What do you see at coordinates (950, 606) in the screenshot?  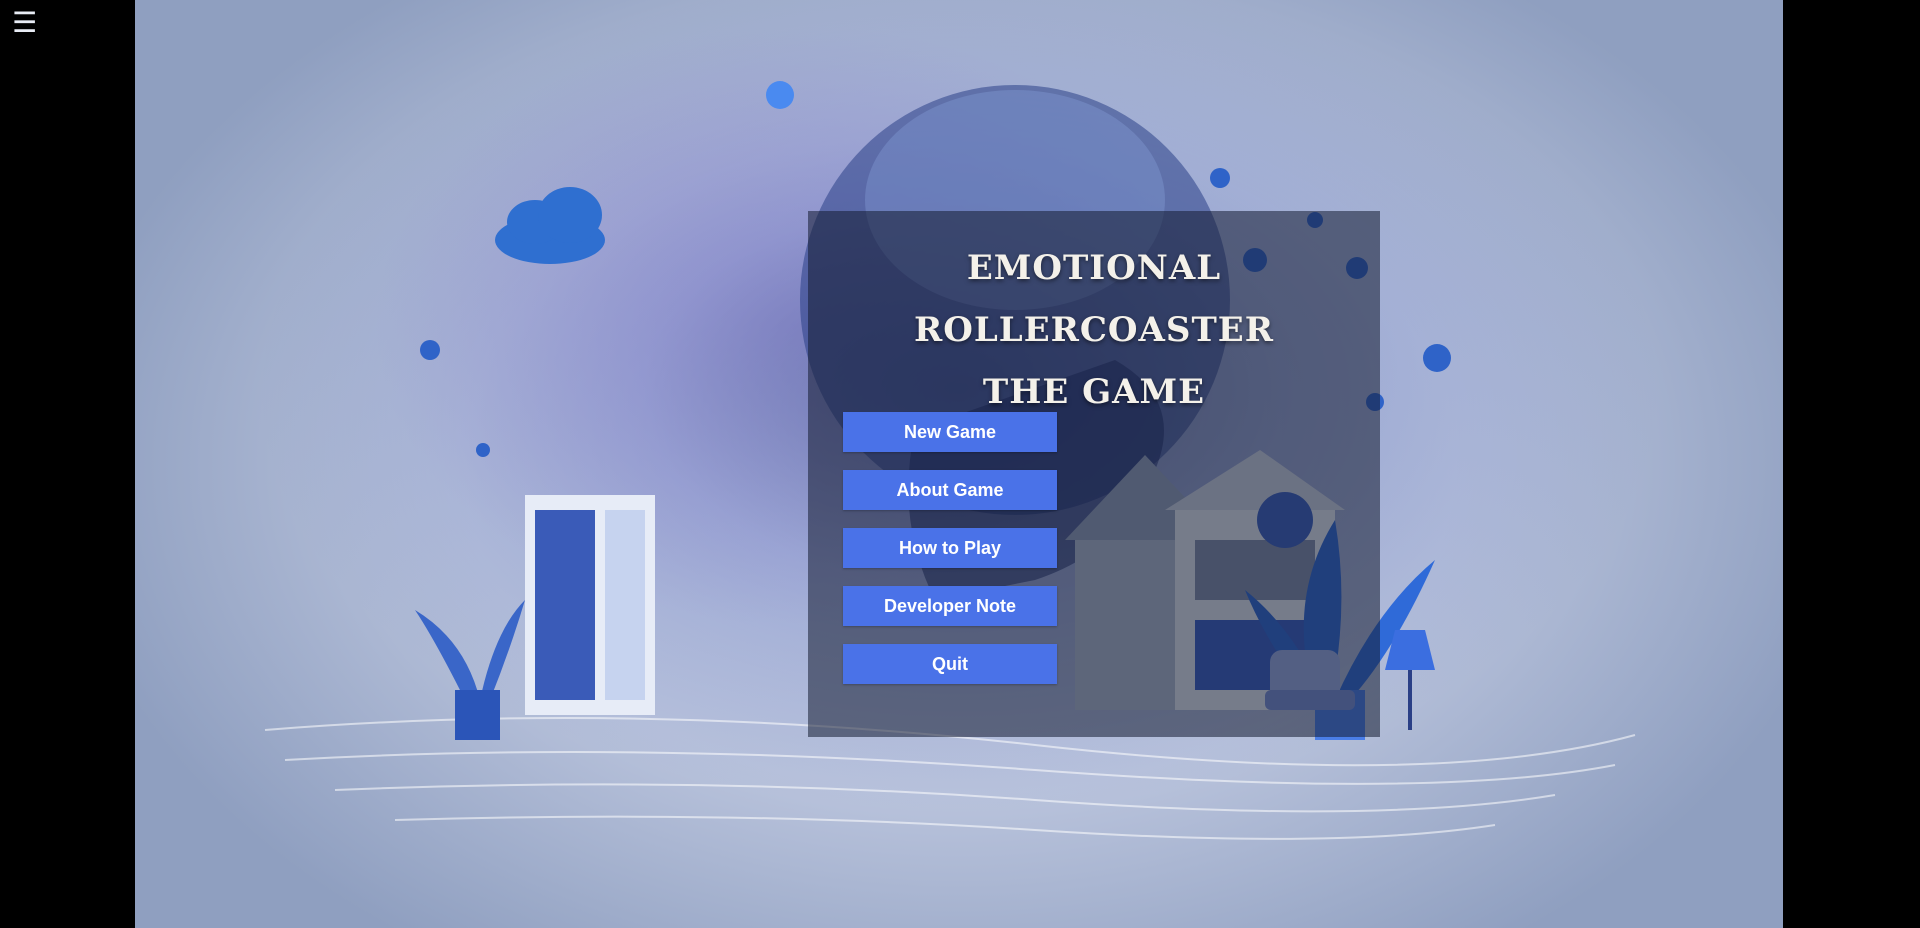 I see `developer-note-button: Developer Note` at bounding box center [950, 606].